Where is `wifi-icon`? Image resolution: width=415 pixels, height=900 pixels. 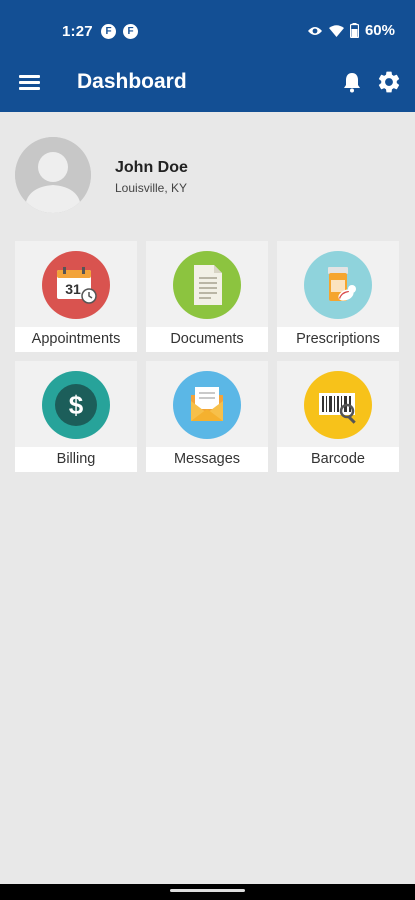 wifi-icon is located at coordinates (336, 30).